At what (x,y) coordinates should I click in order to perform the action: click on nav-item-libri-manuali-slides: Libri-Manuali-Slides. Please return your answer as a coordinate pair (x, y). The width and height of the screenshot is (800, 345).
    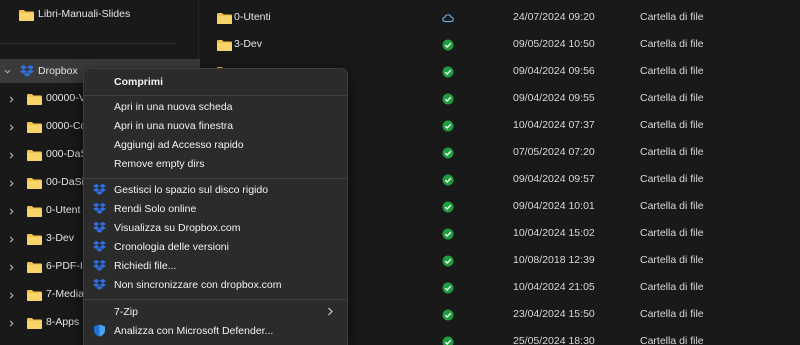
    Looking at the image, I should click on (100, 15).